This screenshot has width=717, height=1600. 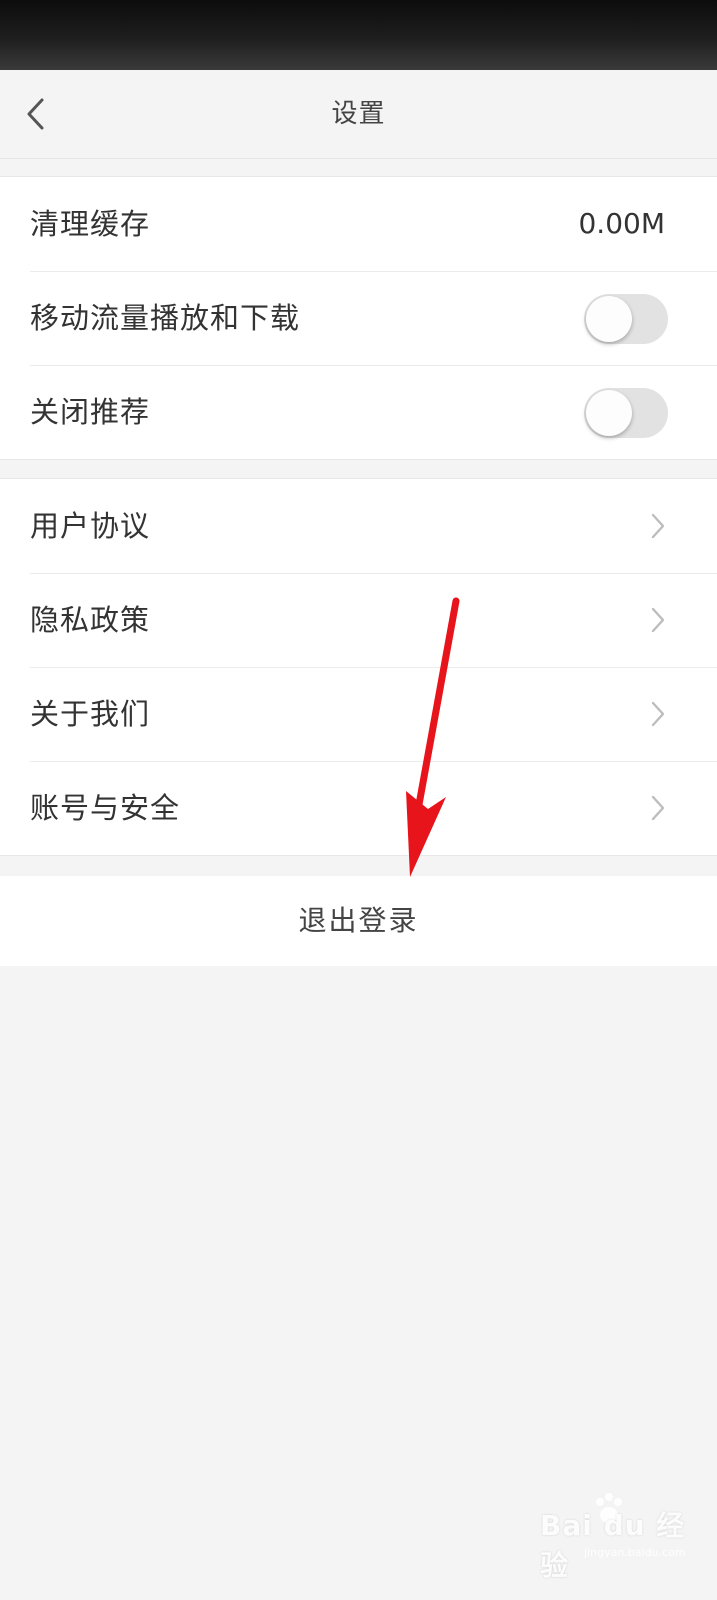 I want to click on clear-cache-row: 清理缓存 0.00M, so click(x=358, y=224).